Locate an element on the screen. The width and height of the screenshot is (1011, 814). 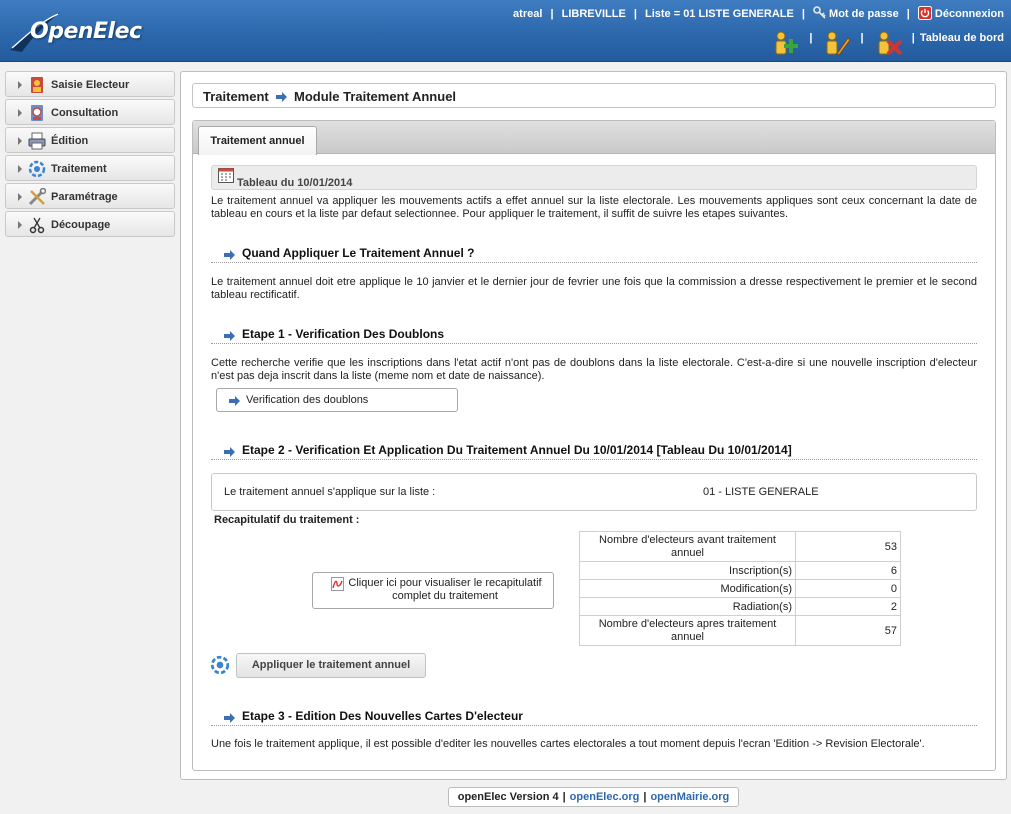
breadcrumb: Traitement Module Traitement Annuel is located at coordinates (594, 95).